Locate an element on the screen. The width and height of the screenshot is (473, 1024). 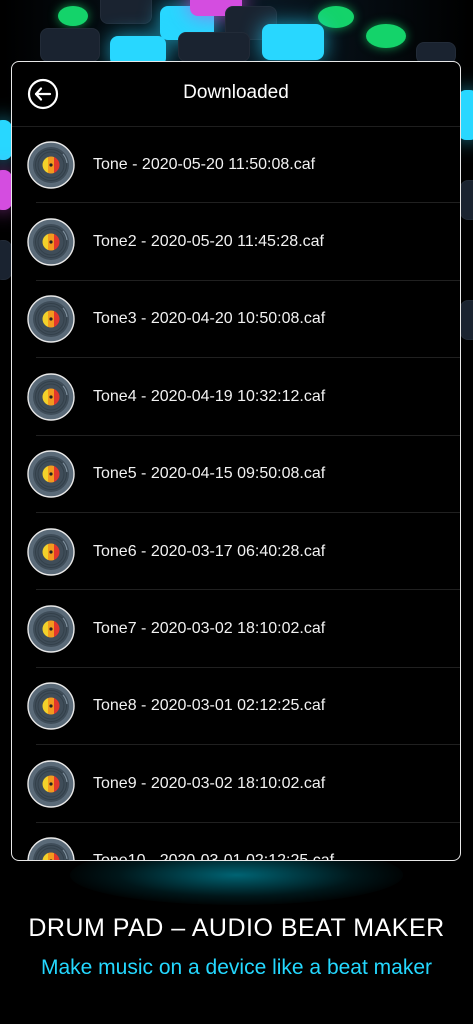
file-list-item: Tone2 - 2020-05-20 11:45:28.caf is located at coordinates (236, 242).